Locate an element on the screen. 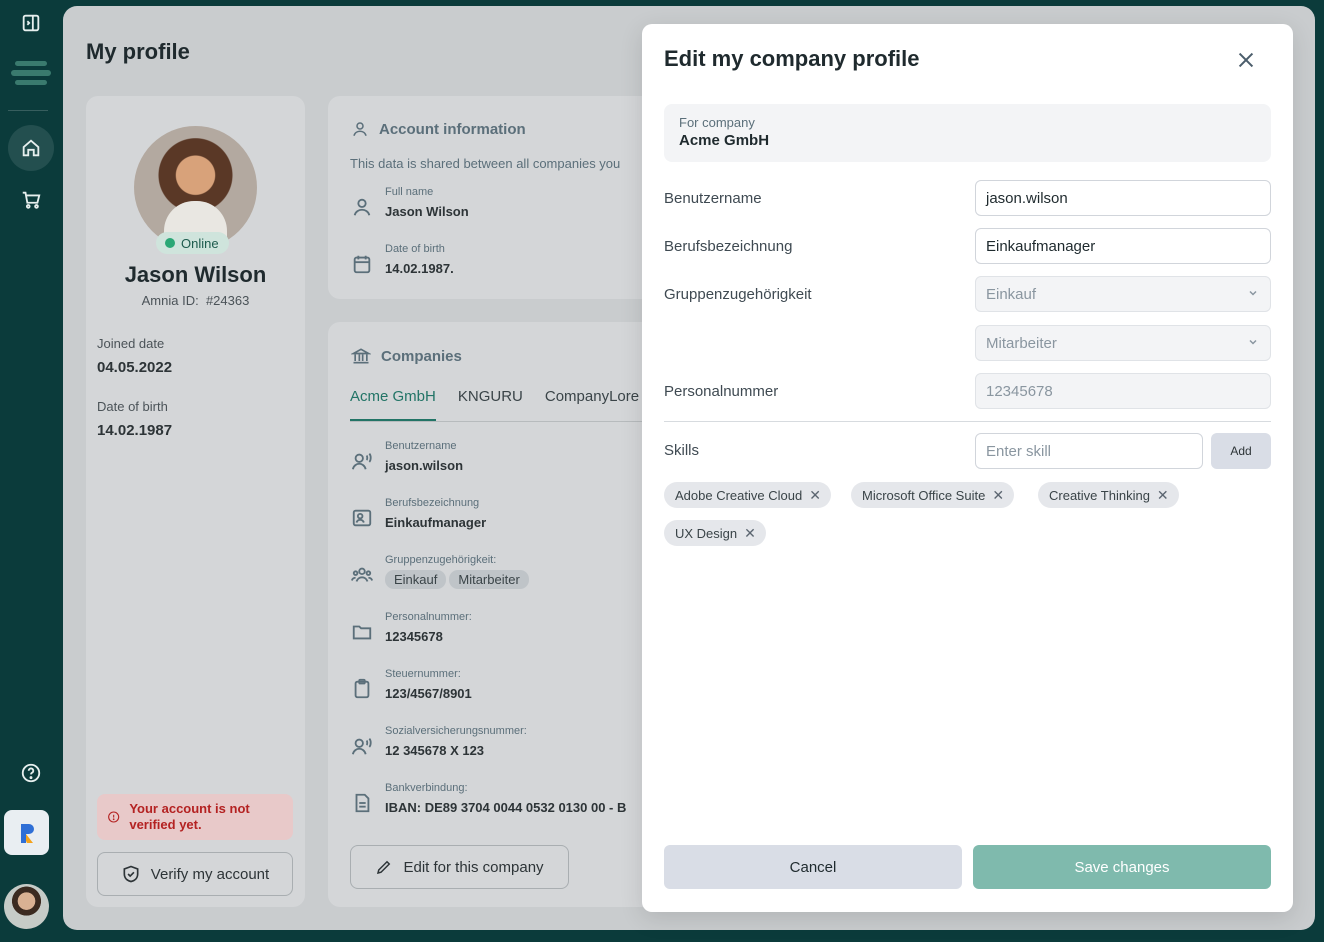 The height and width of the screenshot is (942, 1324). edit-company-button: Edit for this company is located at coordinates (459, 867).